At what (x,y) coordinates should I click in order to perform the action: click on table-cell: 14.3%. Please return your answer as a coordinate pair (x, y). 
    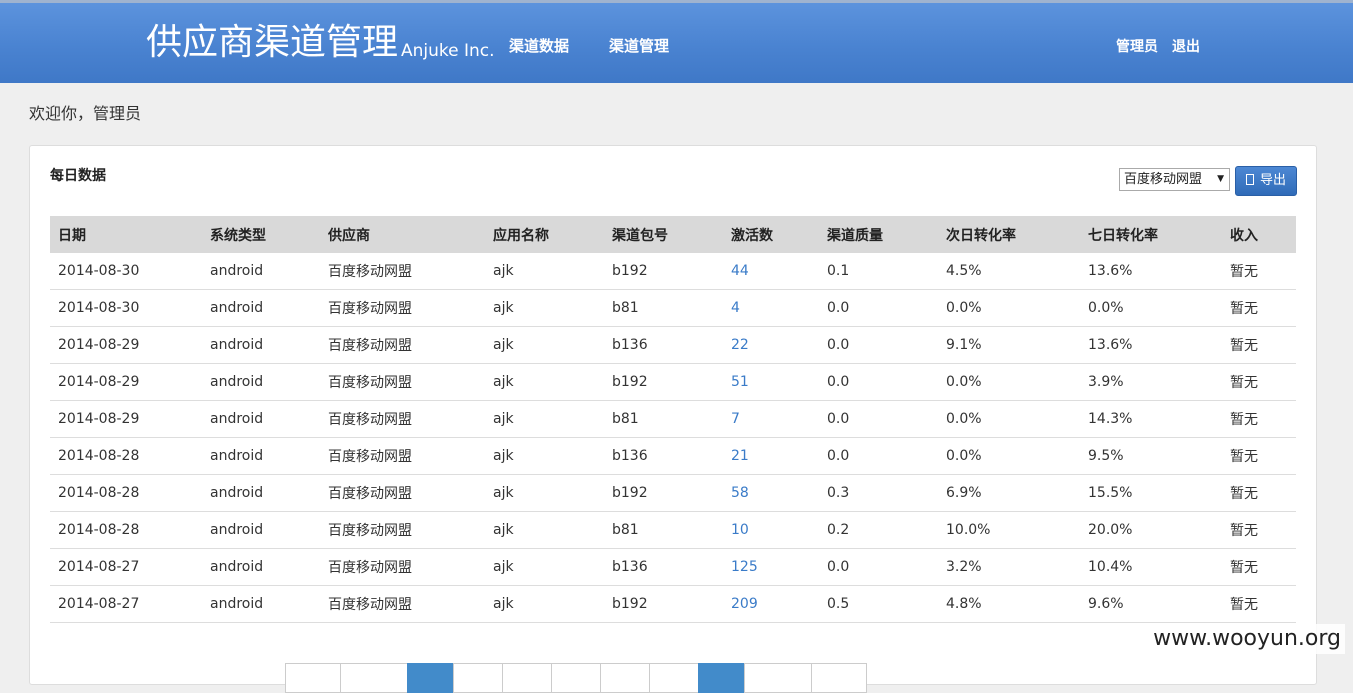
    Looking at the image, I should click on (1151, 419).